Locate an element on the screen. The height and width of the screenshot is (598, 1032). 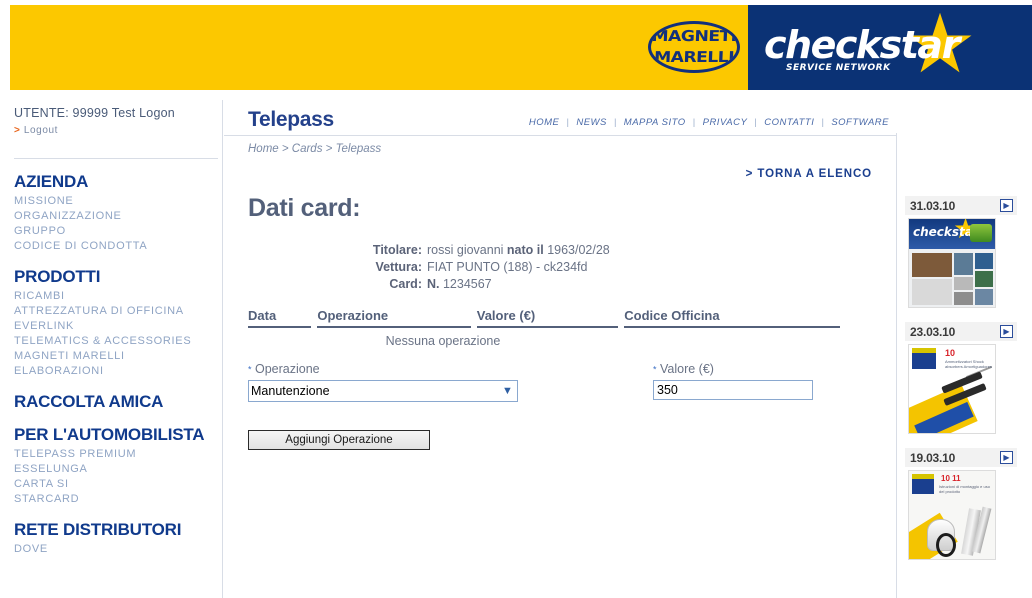
label-operazione: * Operazione is located at coordinates (450, 369).